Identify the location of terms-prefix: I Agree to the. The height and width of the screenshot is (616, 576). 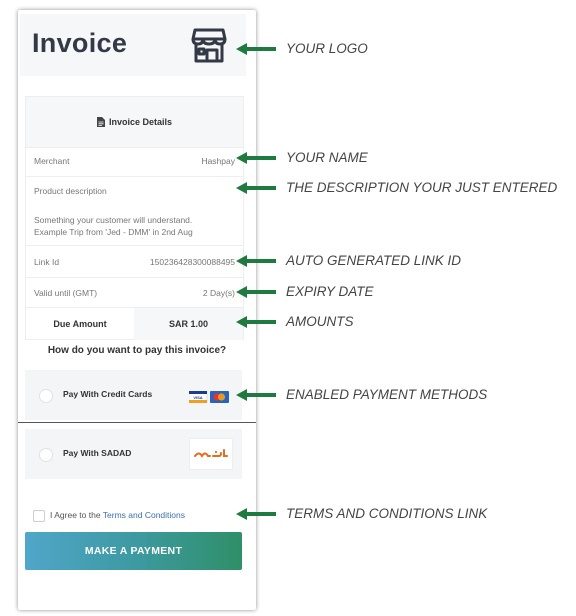
(75, 515).